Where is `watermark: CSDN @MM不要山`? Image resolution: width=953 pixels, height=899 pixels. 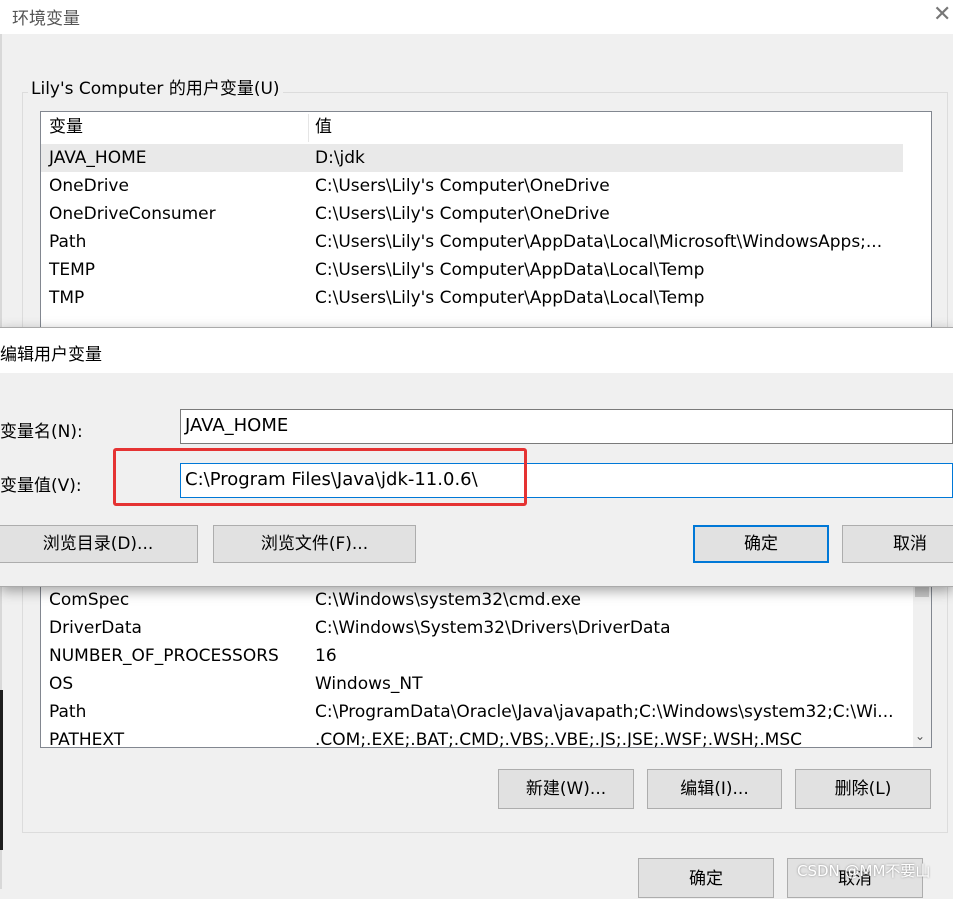 watermark: CSDN @MM不要山 is located at coordinates (864, 871).